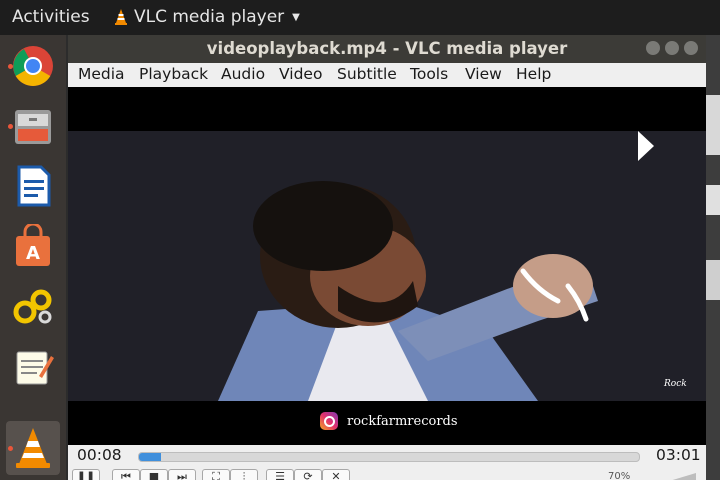 The image size is (720, 480). I want to click on app-menu-label: VLC media player, so click(209, 17).